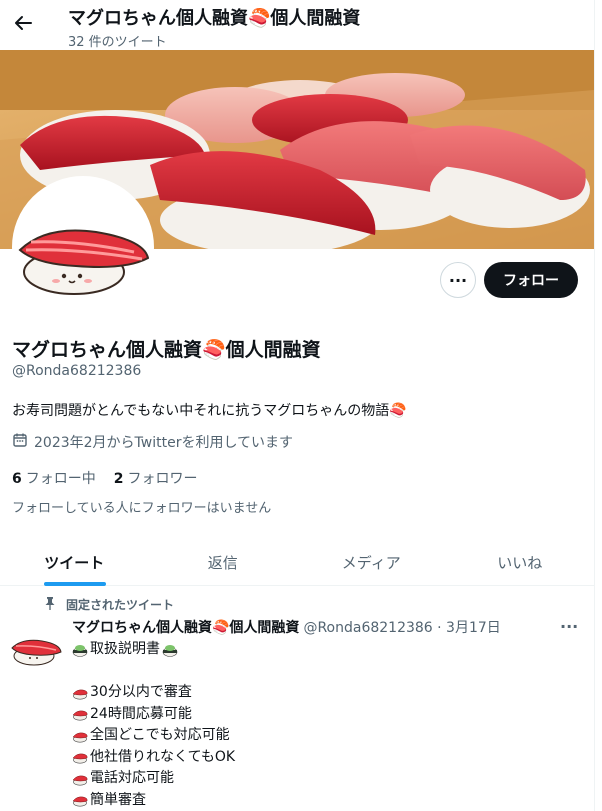  I want to click on tweet-line-text: 取扱説明書, so click(125, 649).